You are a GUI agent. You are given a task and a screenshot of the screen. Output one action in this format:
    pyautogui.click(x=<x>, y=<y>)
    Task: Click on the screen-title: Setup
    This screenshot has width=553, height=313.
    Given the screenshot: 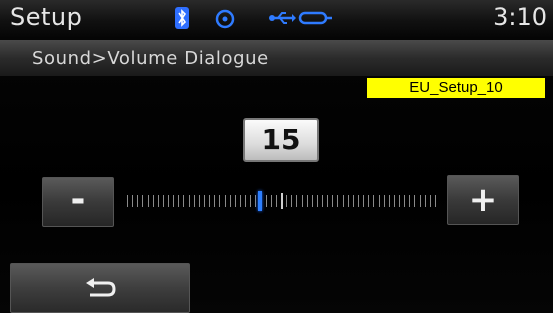 What is the action you would take?
    pyautogui.click(x=46, y=17)
    